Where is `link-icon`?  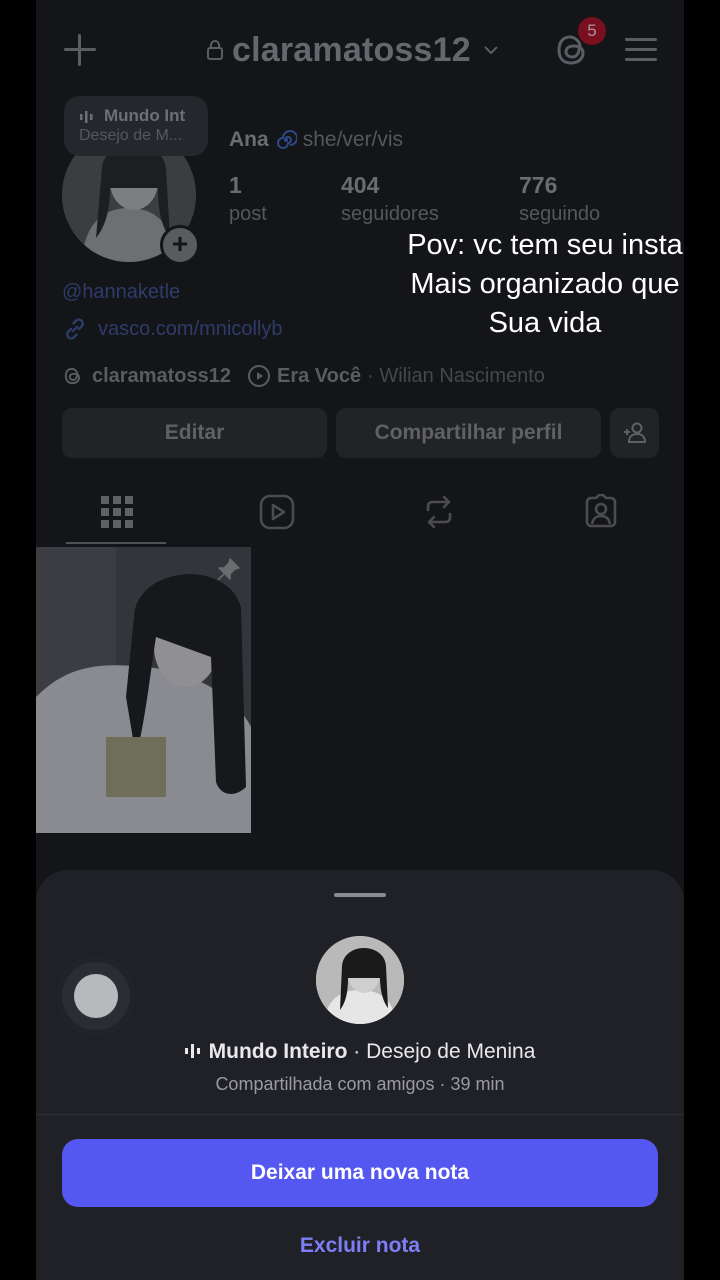 link-icon is located at coordinates (75, 329).